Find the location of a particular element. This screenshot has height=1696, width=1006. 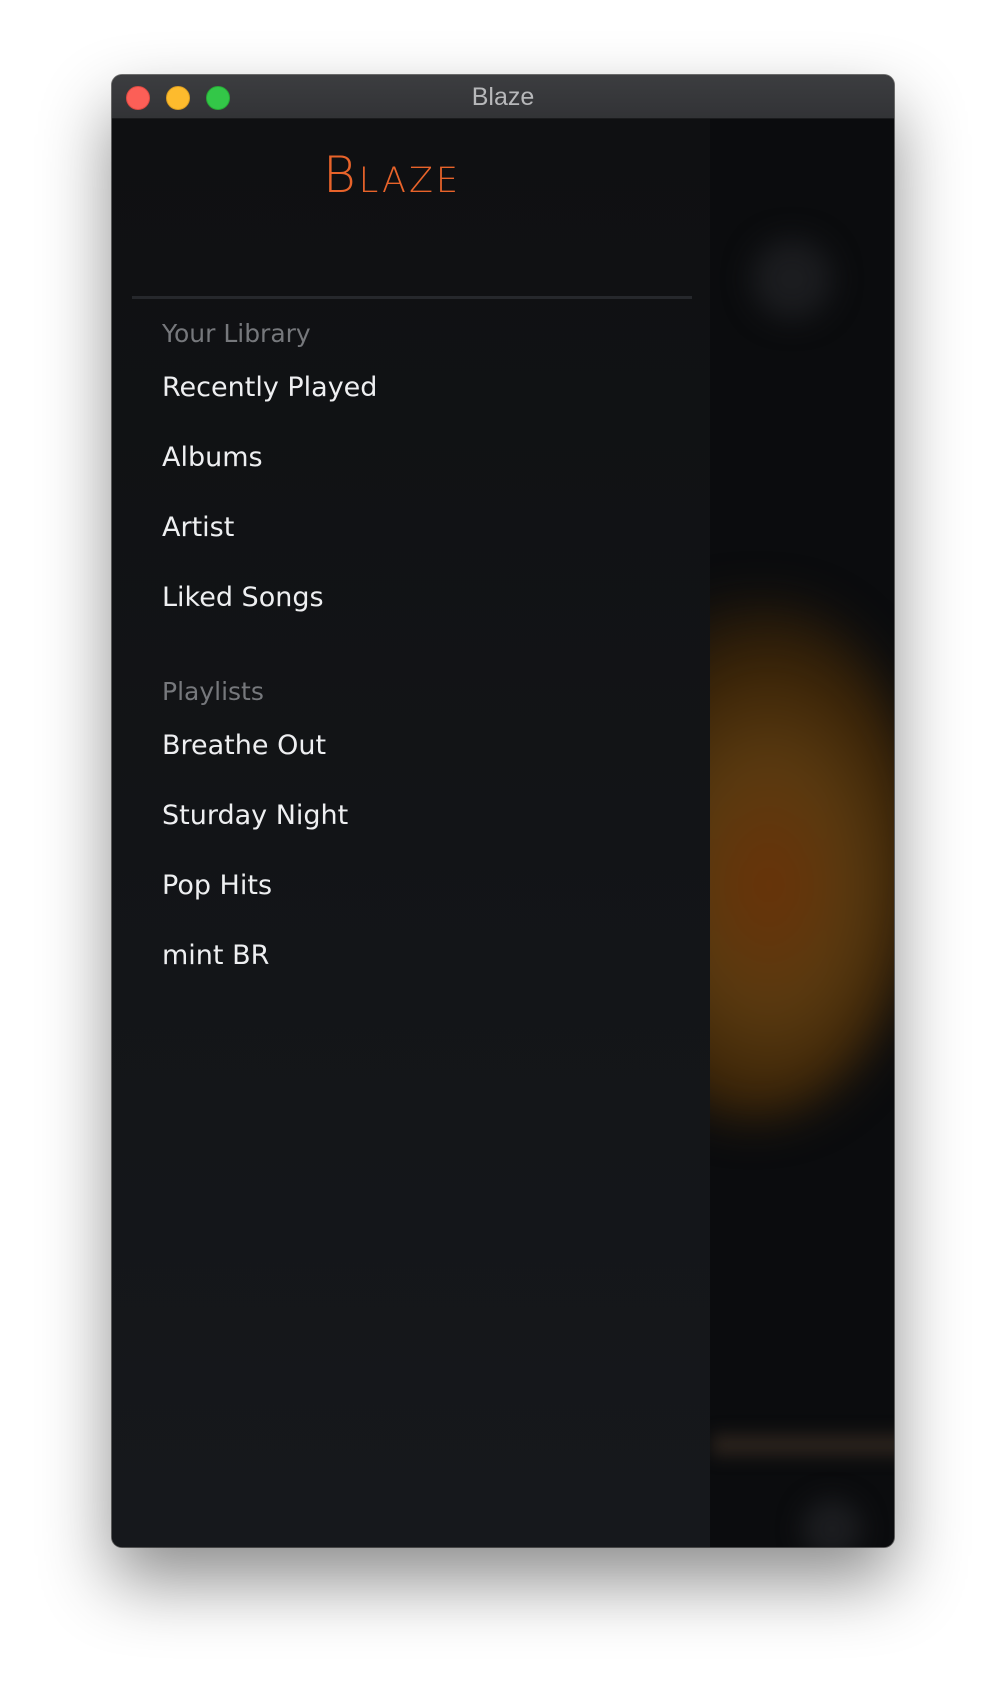

title-bar: Blaze is located at coordinates (503, 97).